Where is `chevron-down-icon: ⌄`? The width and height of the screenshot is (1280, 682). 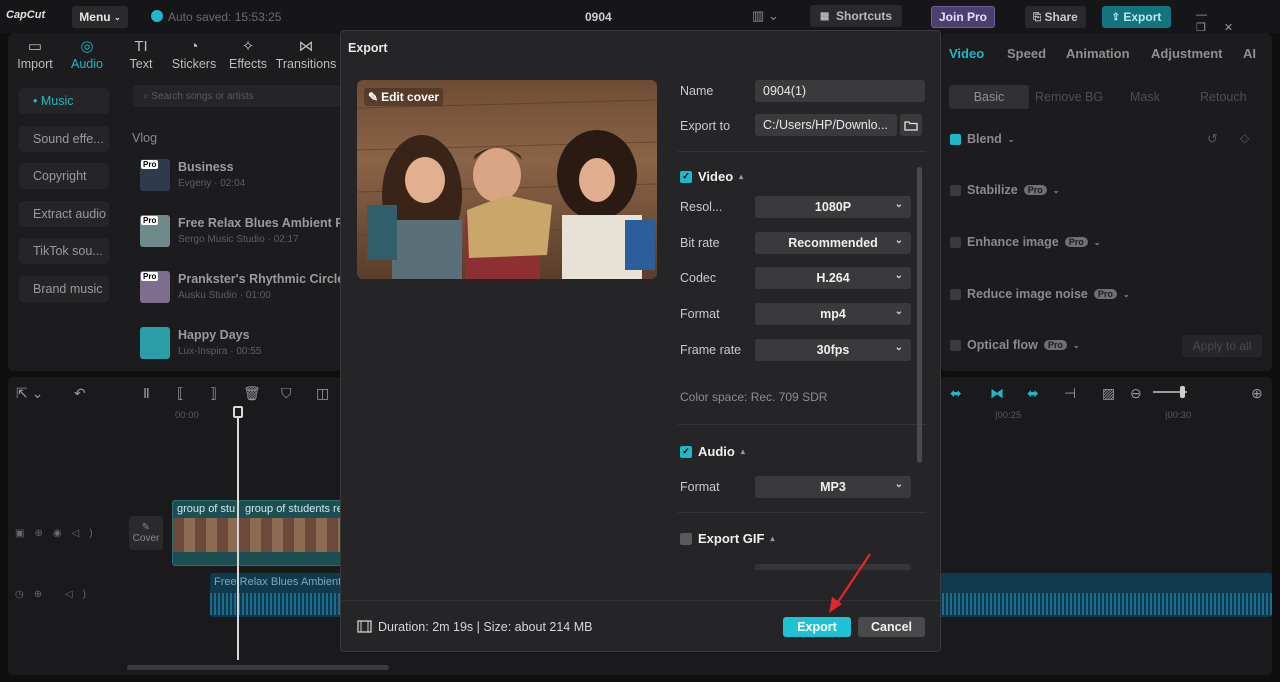 chevron-down-icon: ⌄ is located at coordinates (898, 204).